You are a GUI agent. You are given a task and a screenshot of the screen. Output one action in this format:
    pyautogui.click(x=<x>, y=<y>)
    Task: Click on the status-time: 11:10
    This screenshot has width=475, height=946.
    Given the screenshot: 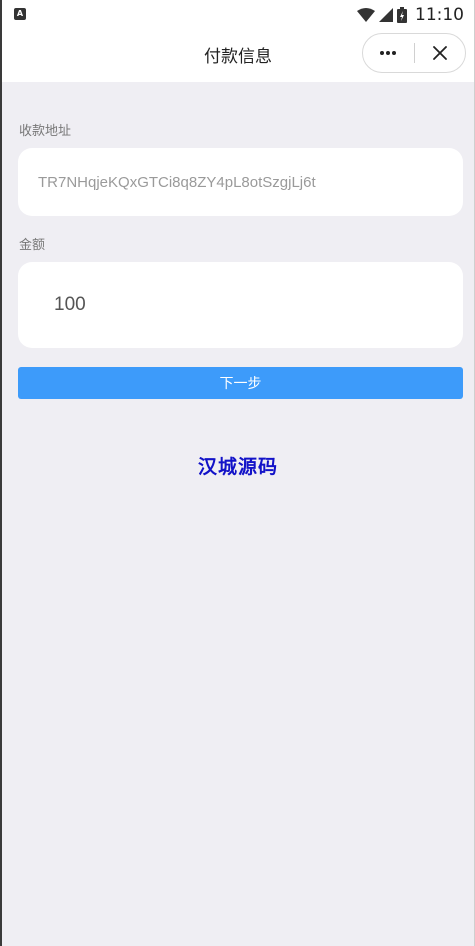 What is the action you would take?
    pyautogui.click(x=439, y=15)
    